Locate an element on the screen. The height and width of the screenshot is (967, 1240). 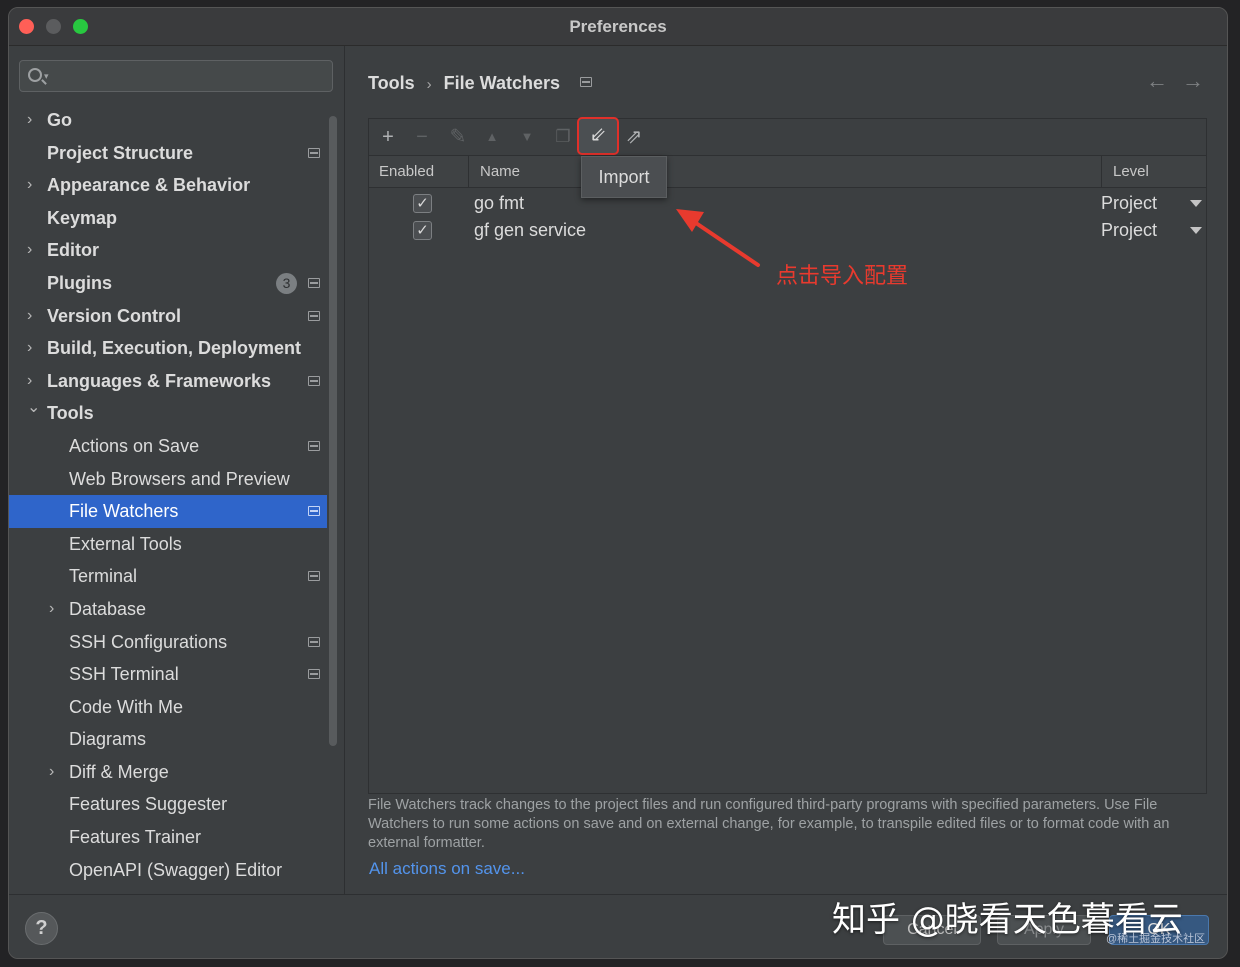
sidebar-scrollbar is located at coordinates (333, 431).